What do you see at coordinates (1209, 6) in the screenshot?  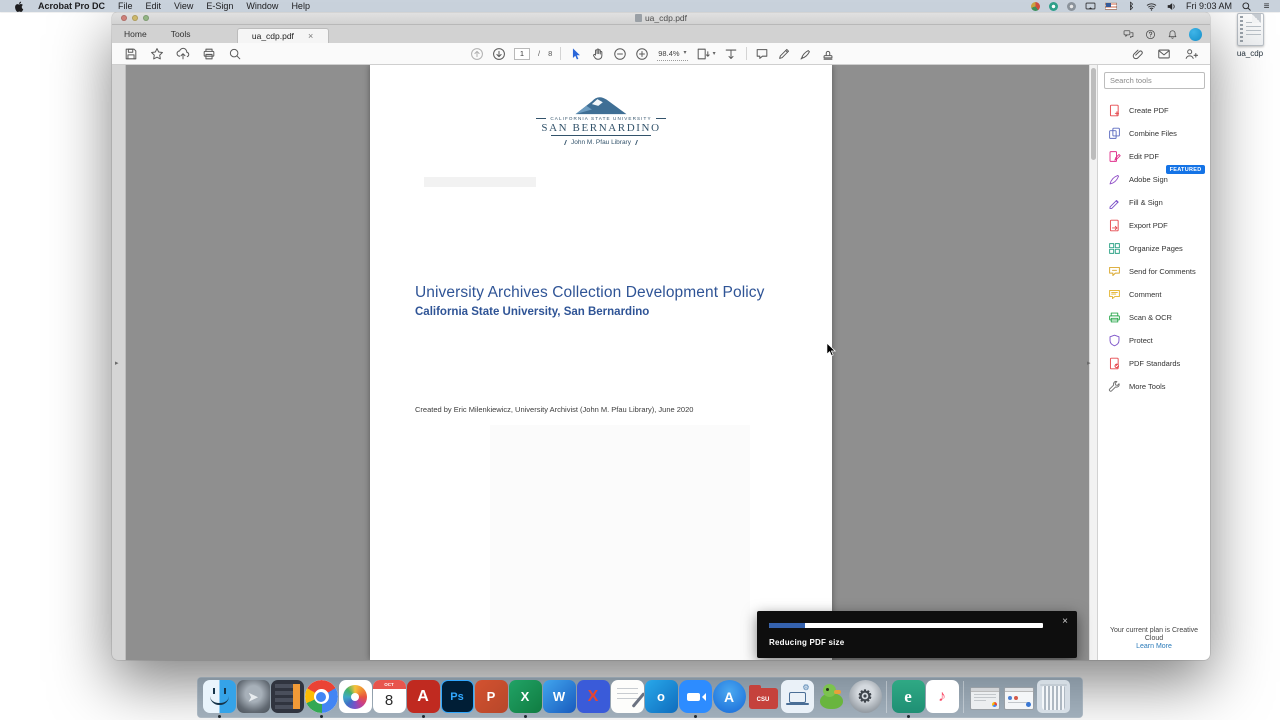 I see `menu-bar-clock: Fri 9:03 AM` at bounding box center [1209, 6].